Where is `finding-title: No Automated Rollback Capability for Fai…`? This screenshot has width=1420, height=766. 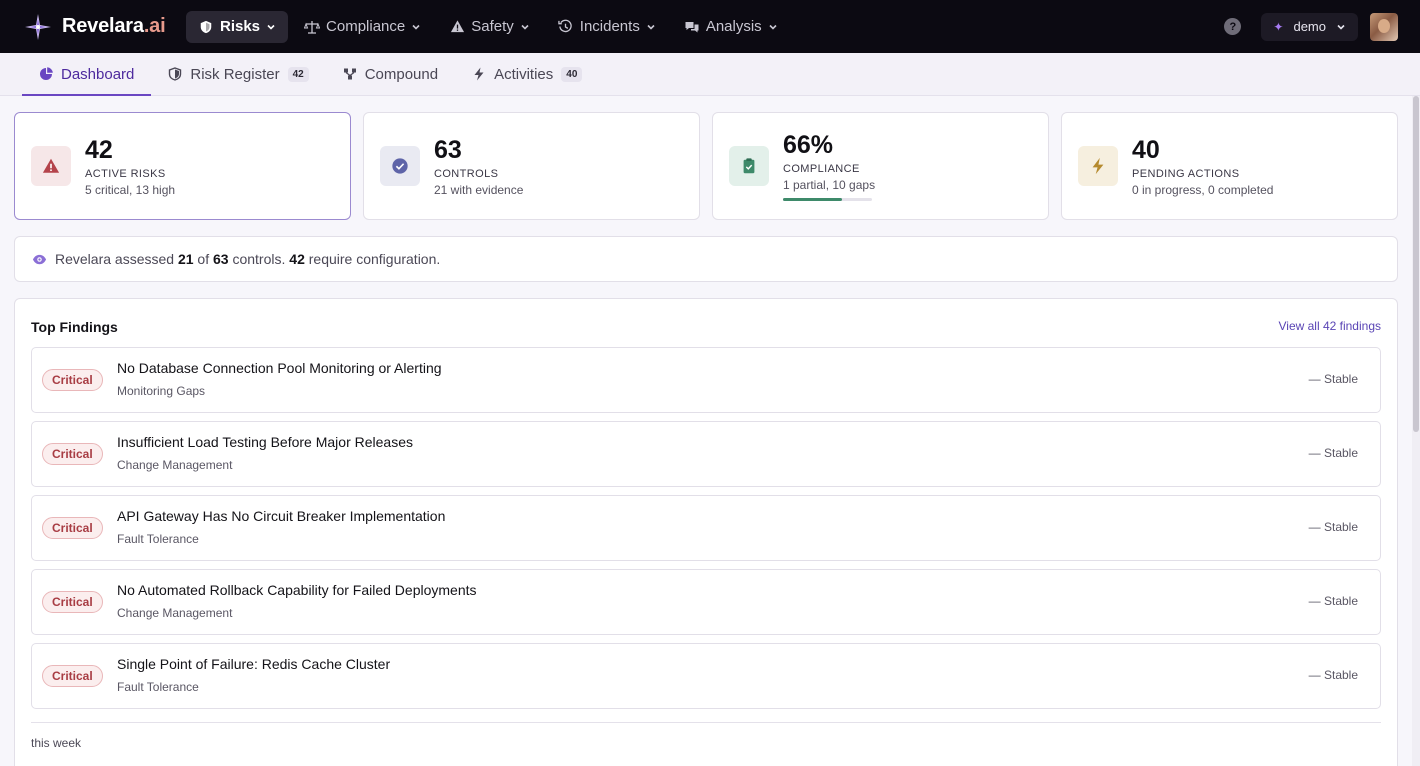 finding-title: No Automated Rollback Capability for Fai… is located at coordinates (297, 590).